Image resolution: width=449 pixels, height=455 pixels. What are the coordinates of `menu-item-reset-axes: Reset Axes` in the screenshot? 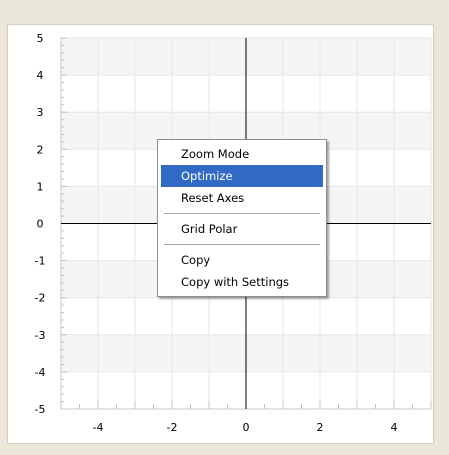 It's located at (242, 198).